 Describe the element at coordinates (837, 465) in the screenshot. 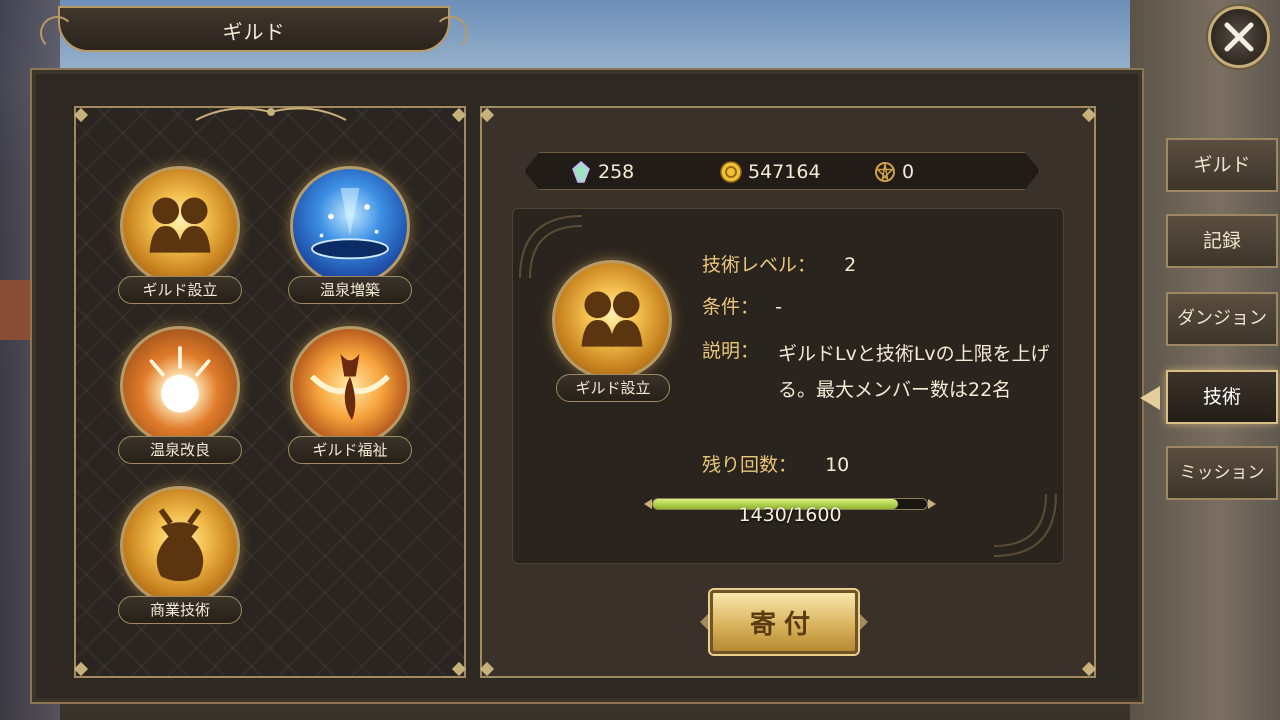

I see `remaining-value: 10` at that location.